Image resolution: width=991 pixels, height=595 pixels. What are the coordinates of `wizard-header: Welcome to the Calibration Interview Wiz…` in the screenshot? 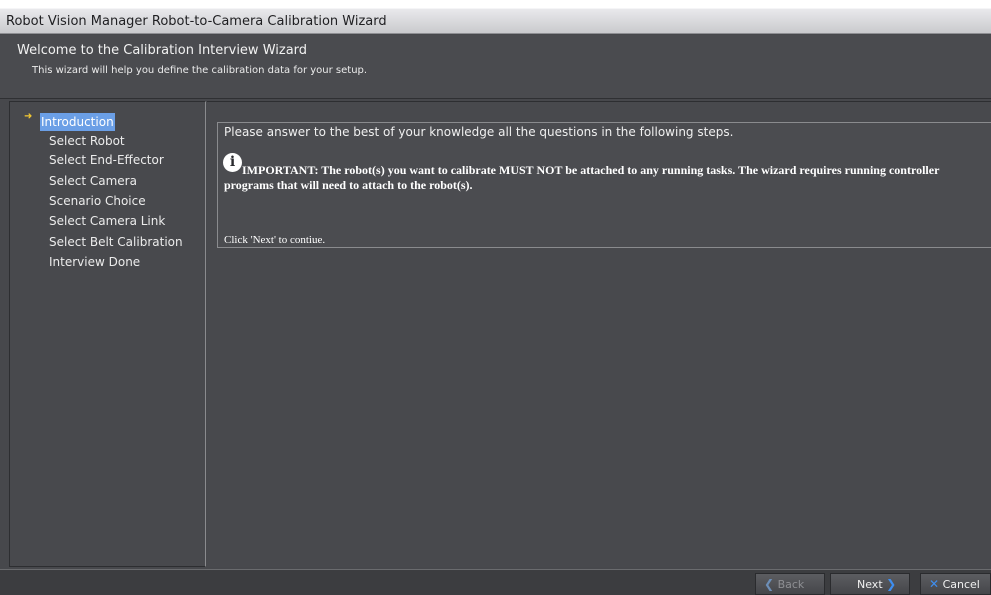 It's located at (495, 67).